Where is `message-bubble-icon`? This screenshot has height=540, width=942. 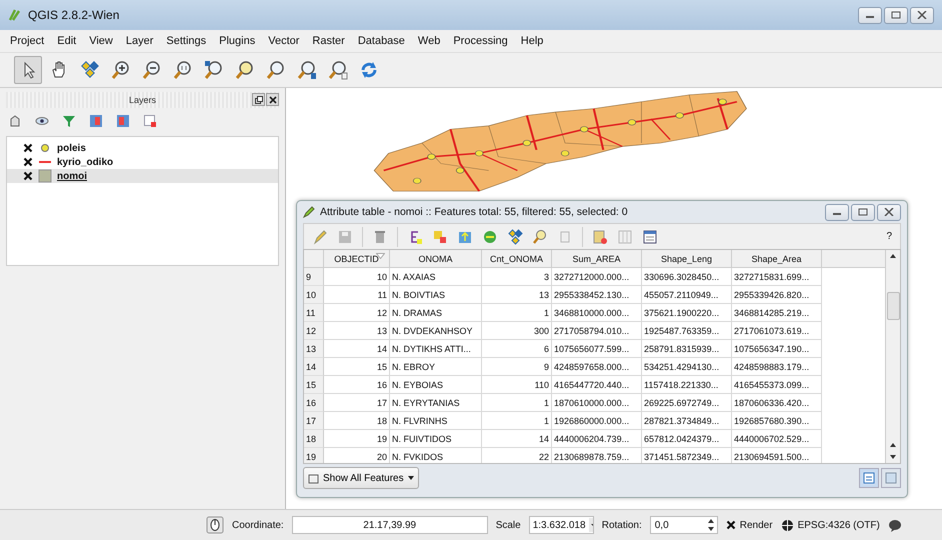
message-bubble-icon is located at coordinates (895, 525).